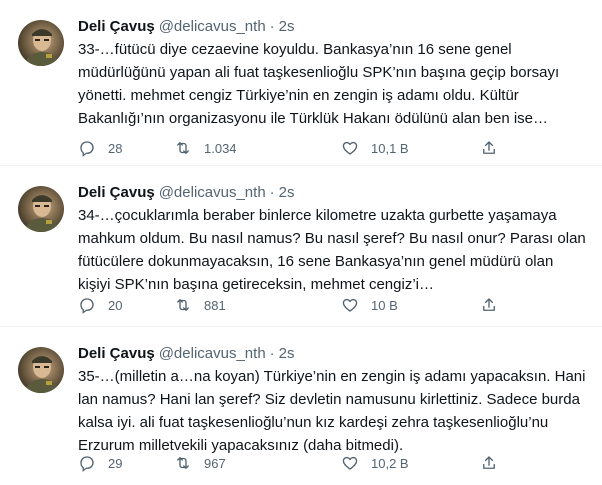 The width and height of the screenshot is (602, 485). I want to click on retweet-button: 881, so click(200, 305).